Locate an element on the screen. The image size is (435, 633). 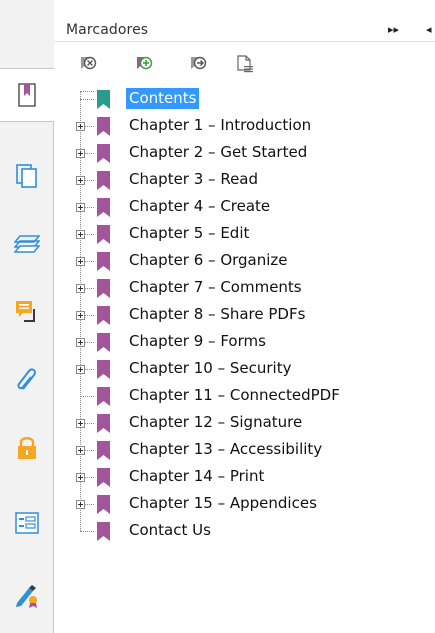
add-child-bookmark-icon is located at coordinates (199, 63).